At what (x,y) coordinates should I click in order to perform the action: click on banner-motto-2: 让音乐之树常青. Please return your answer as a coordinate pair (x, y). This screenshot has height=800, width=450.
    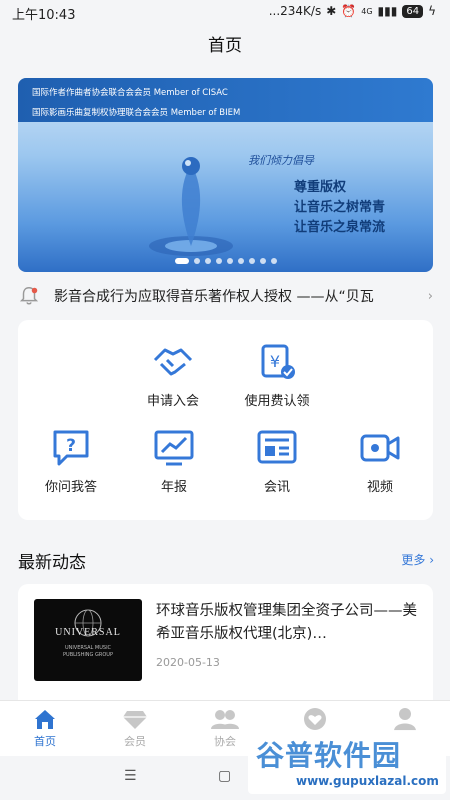
    Looking at the image, I should click on (340, 207).